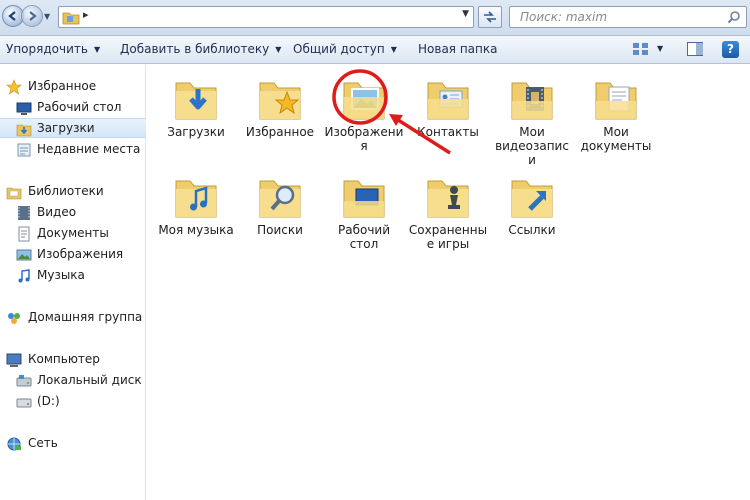 The image size is (750, 500). Describe the element at coordinates (457, 49) in the screenshot. I see `new-folder-button: Новая папка` at that location.